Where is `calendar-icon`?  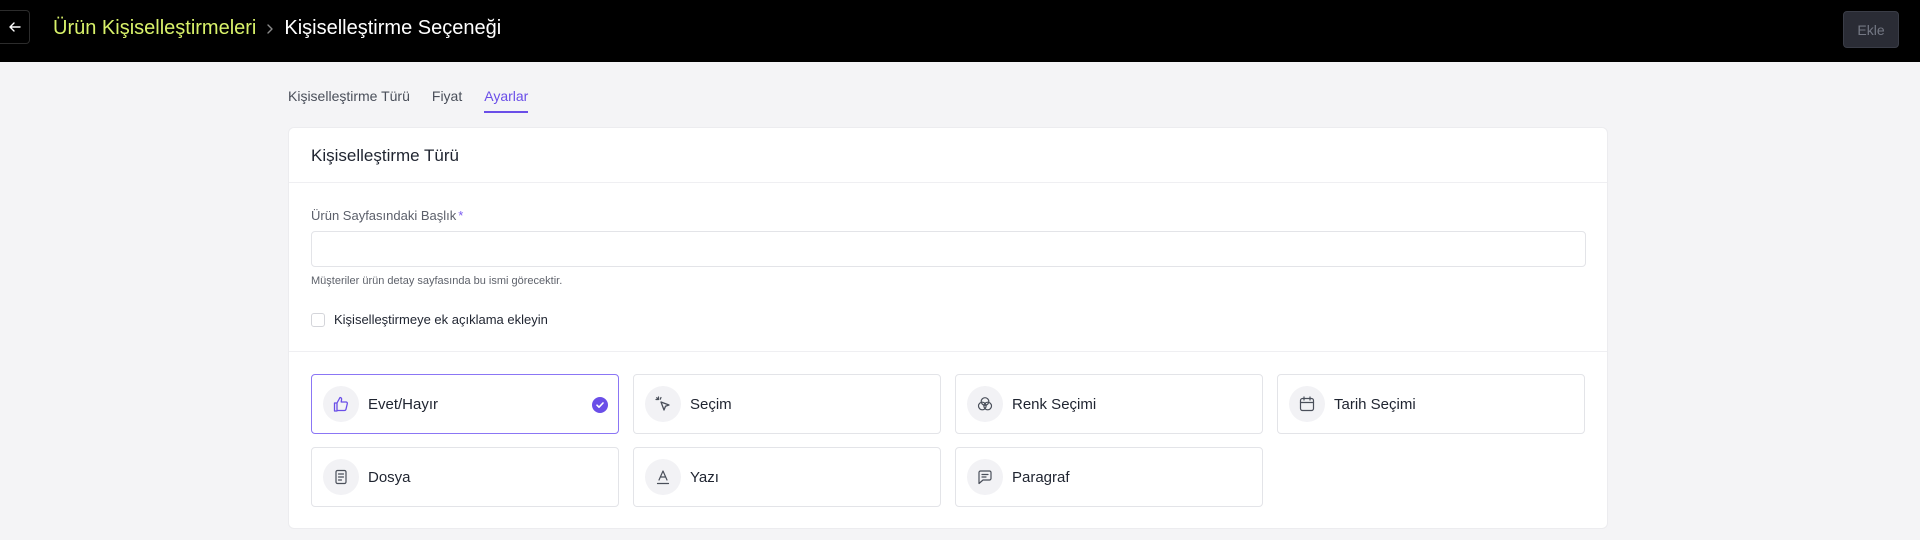 calendar-icon is located at coordinates (1307, 404).